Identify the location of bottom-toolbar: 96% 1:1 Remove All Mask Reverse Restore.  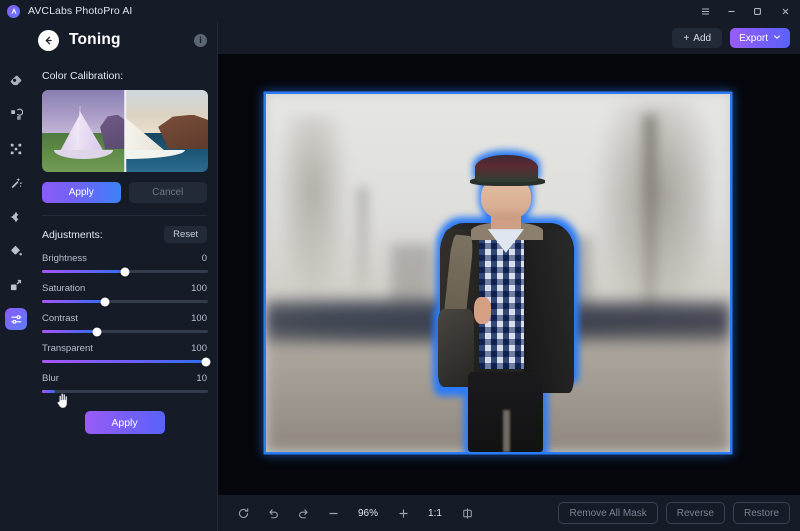
(509, 513).